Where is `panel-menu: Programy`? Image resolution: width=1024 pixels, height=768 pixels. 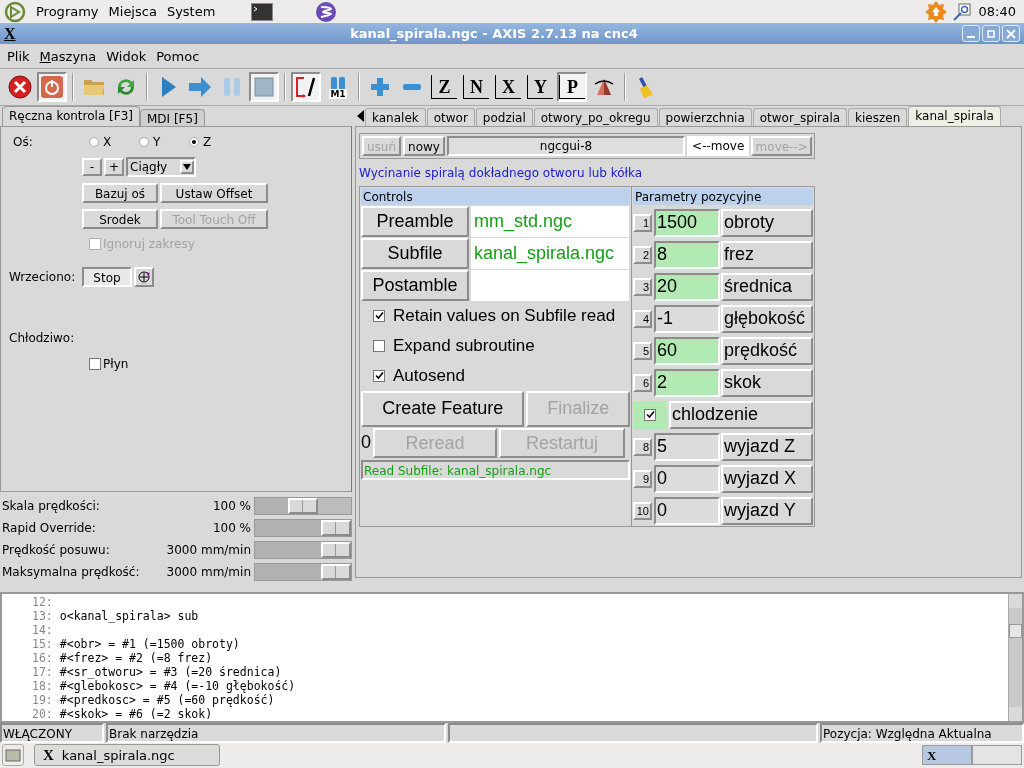 panel-menu: Programy is located at coordinates (67, 11).